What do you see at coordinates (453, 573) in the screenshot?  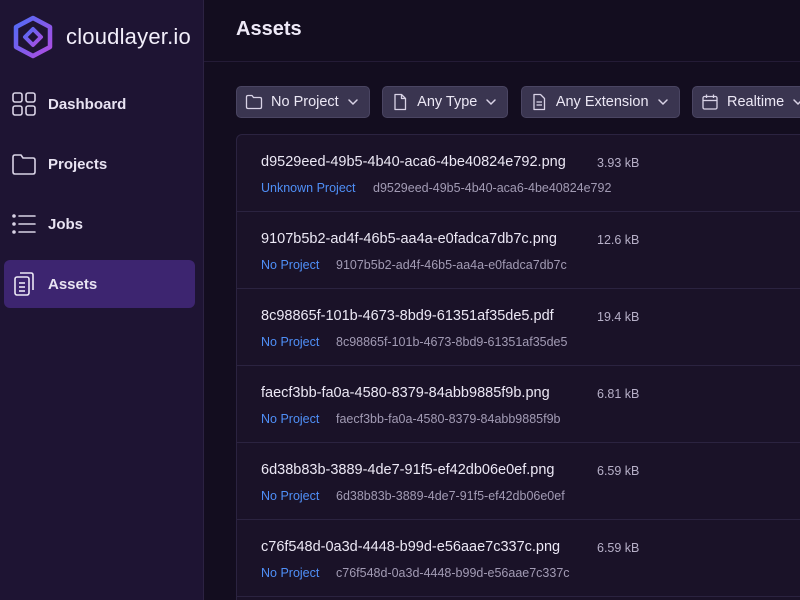 I see `asset-id: c76f548d-0a3d-4448-b99d-e56aae7c337c` at bounding box center [453, 573].